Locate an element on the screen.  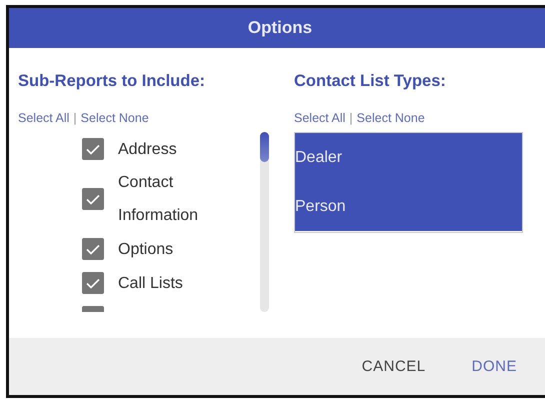
checkbox-label: Options is located at coordinates (146, 250).